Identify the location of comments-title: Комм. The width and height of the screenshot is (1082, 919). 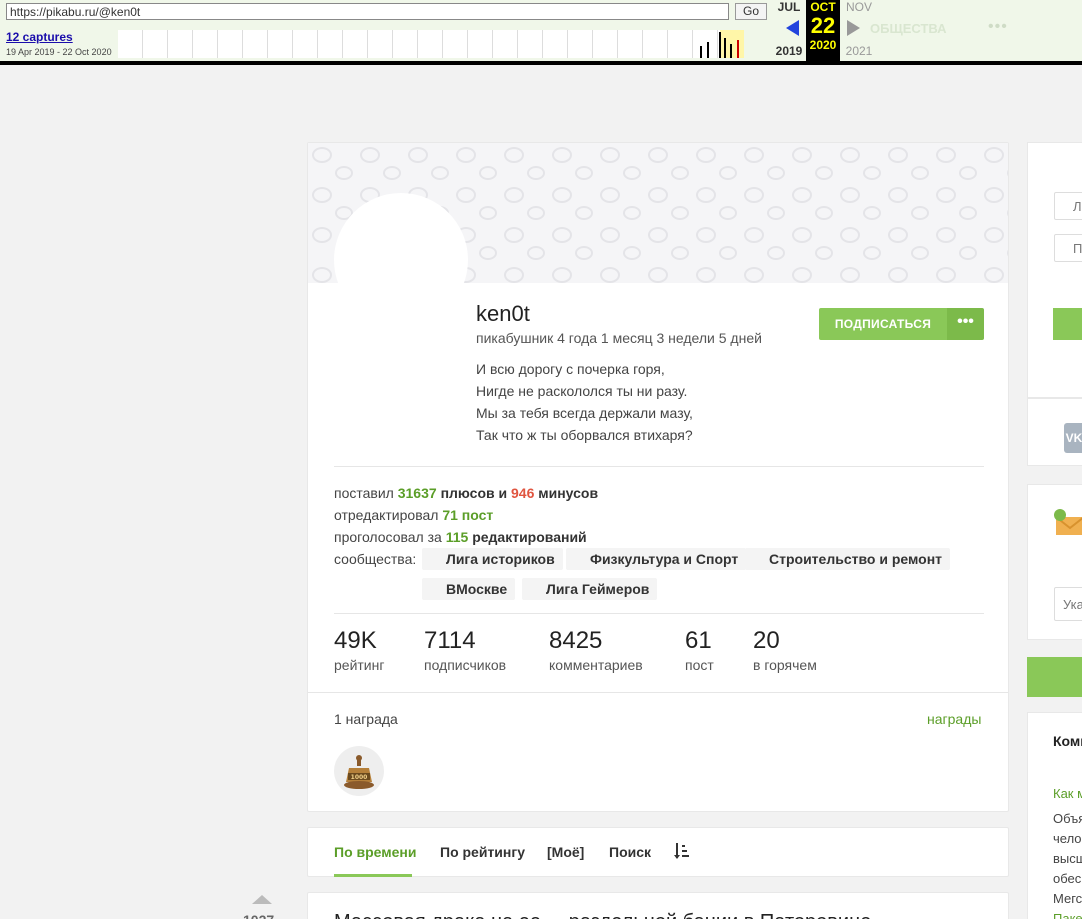
(1067, 741).